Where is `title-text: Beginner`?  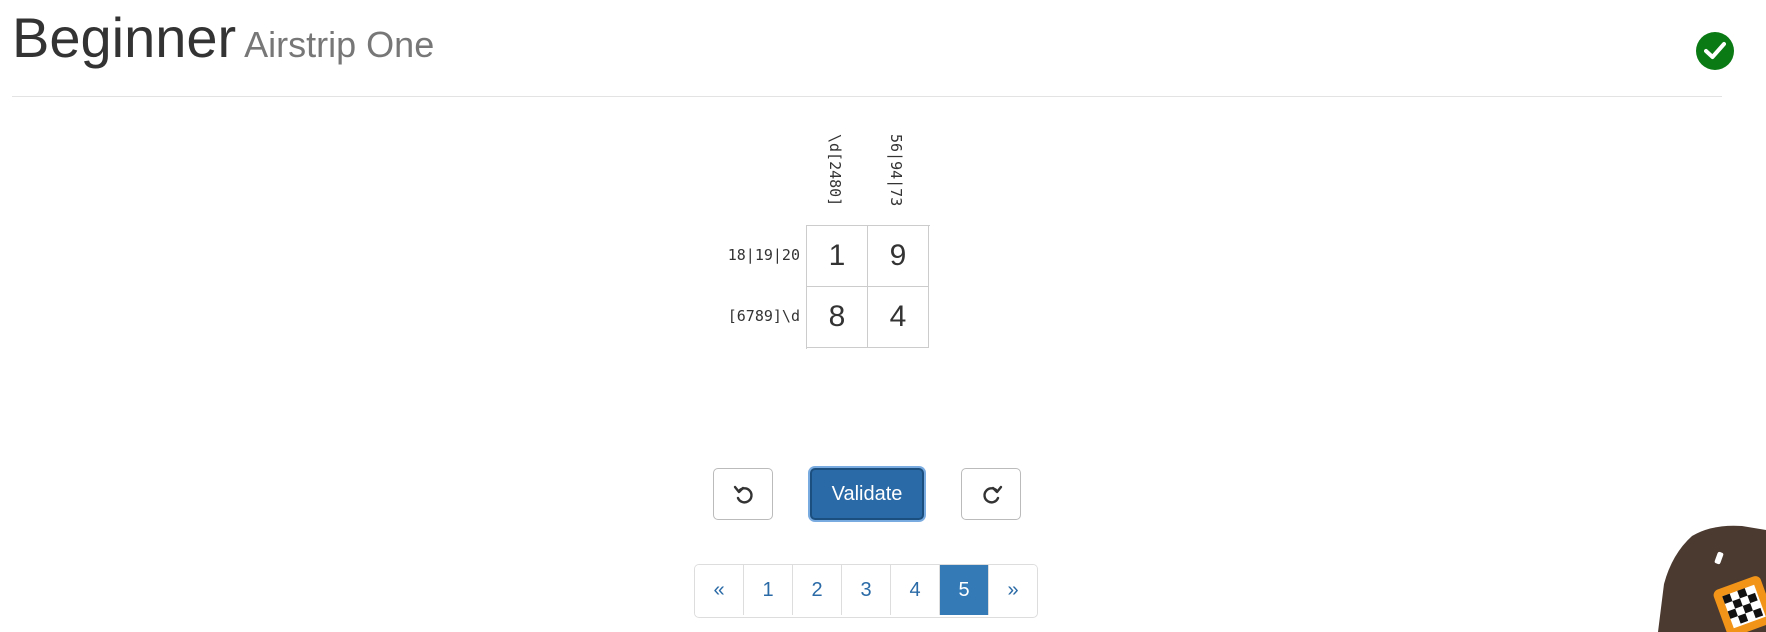 title-text: Beginner is located at coordinates (124, 37).